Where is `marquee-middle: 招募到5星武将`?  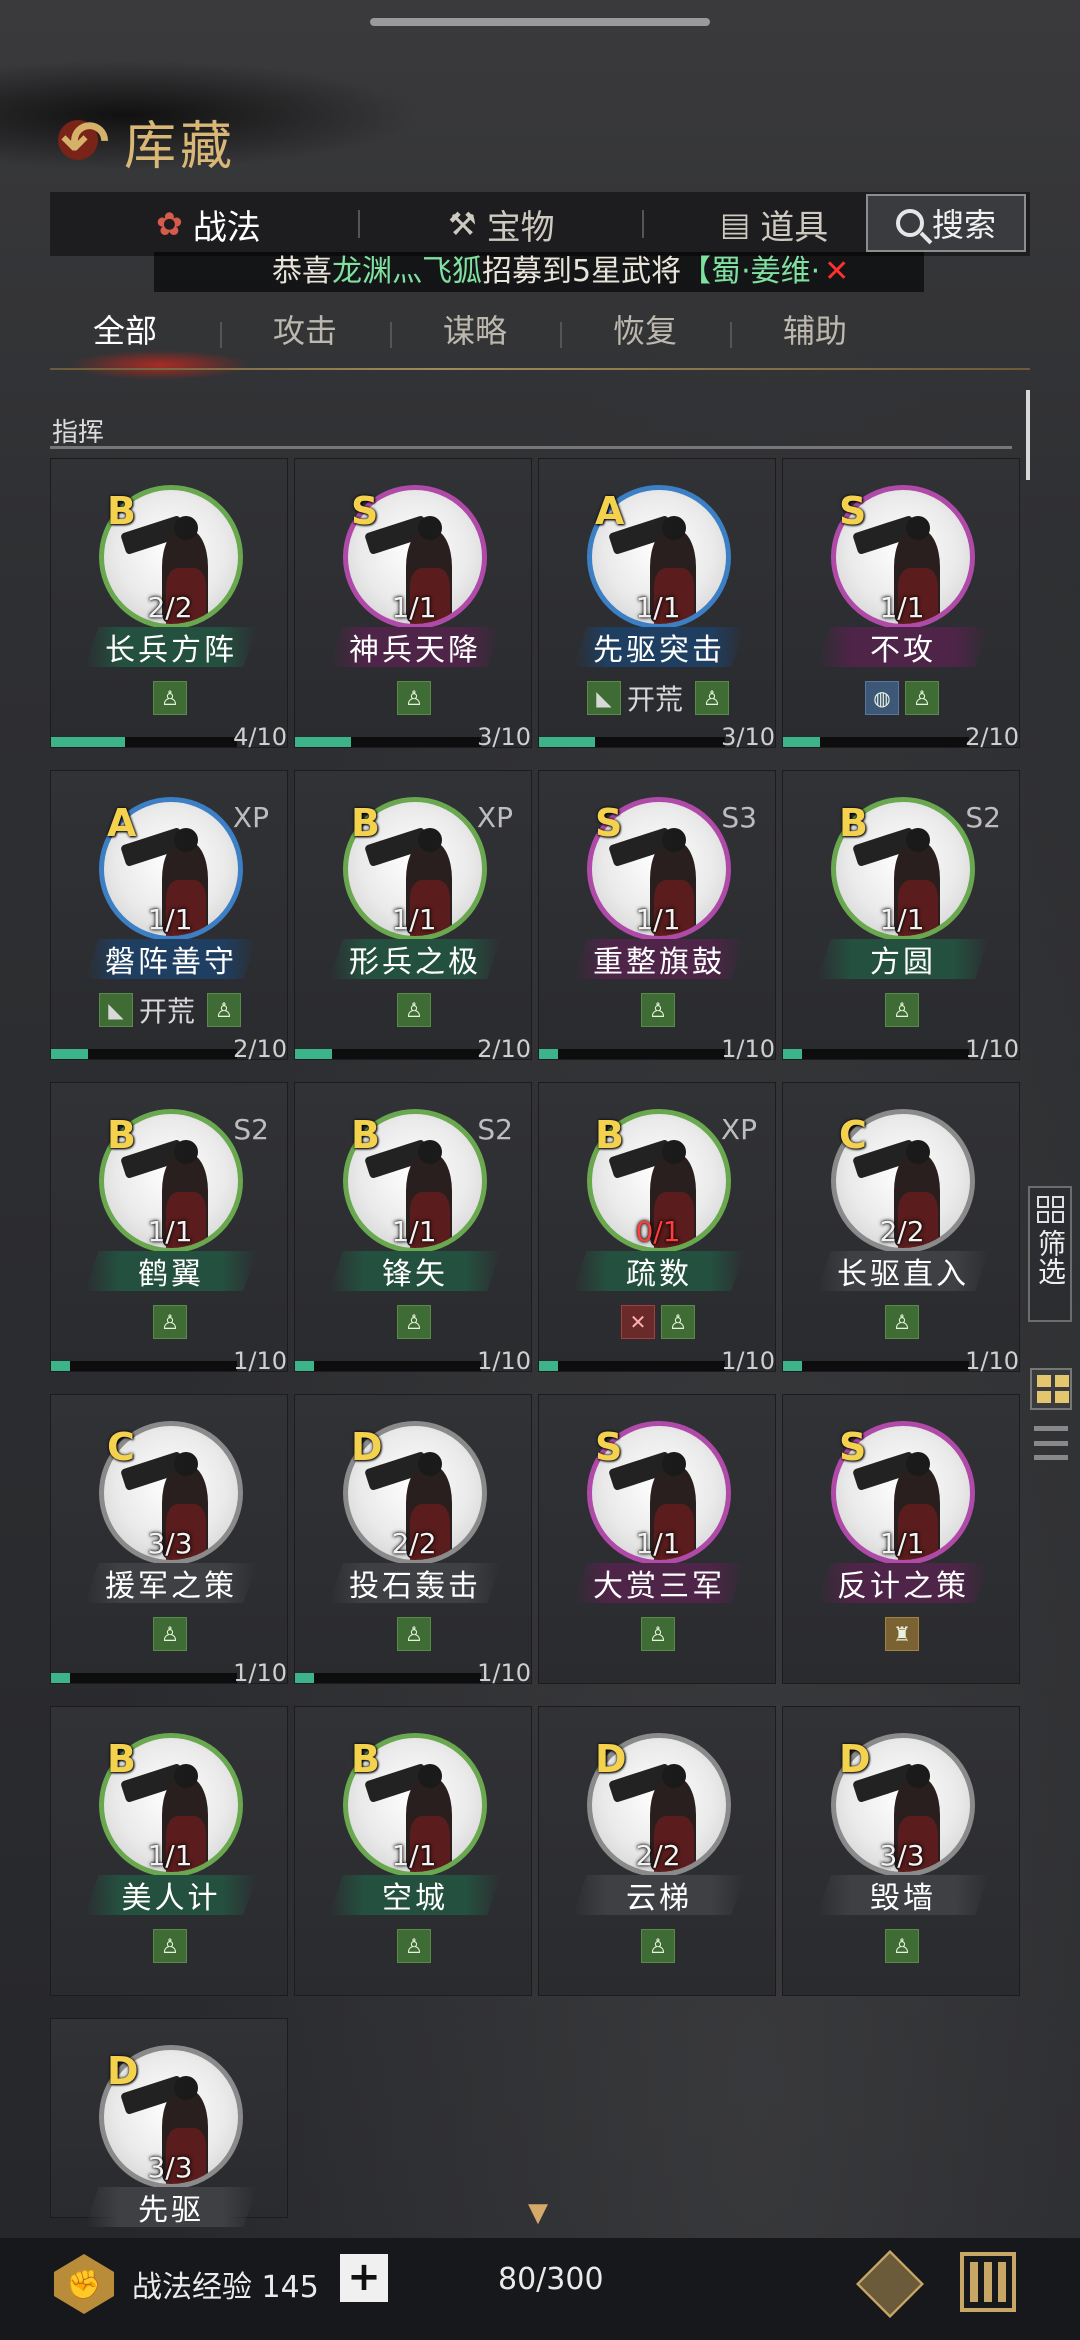
marquee-middle: 招募到5星武将 is located at coordinates (582, 271).